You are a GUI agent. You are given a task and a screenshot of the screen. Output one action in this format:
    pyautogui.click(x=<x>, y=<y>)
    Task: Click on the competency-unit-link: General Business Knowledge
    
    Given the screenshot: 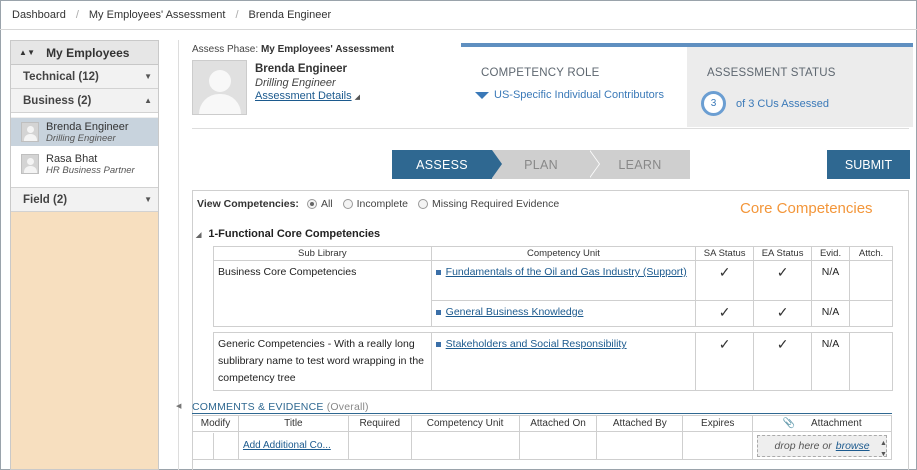 What is the action you would take?
    pyautogui.click(x=515, y=312)
    